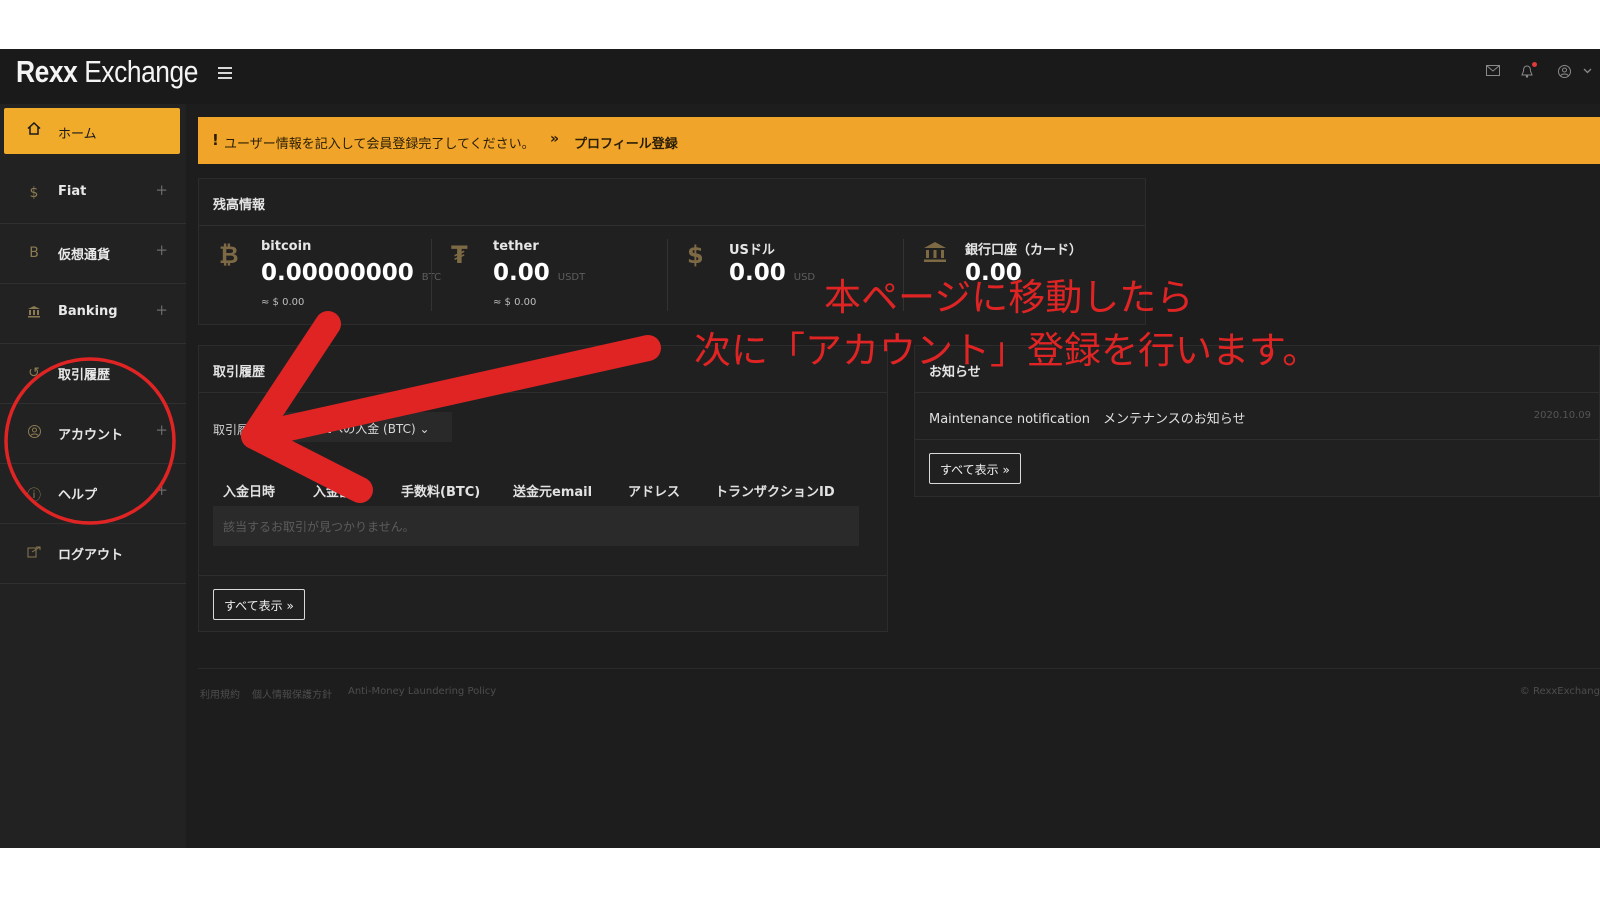 The width and height of the screenshot is (1600, 899). I want to click on notification-dot, so click(1534, 64).